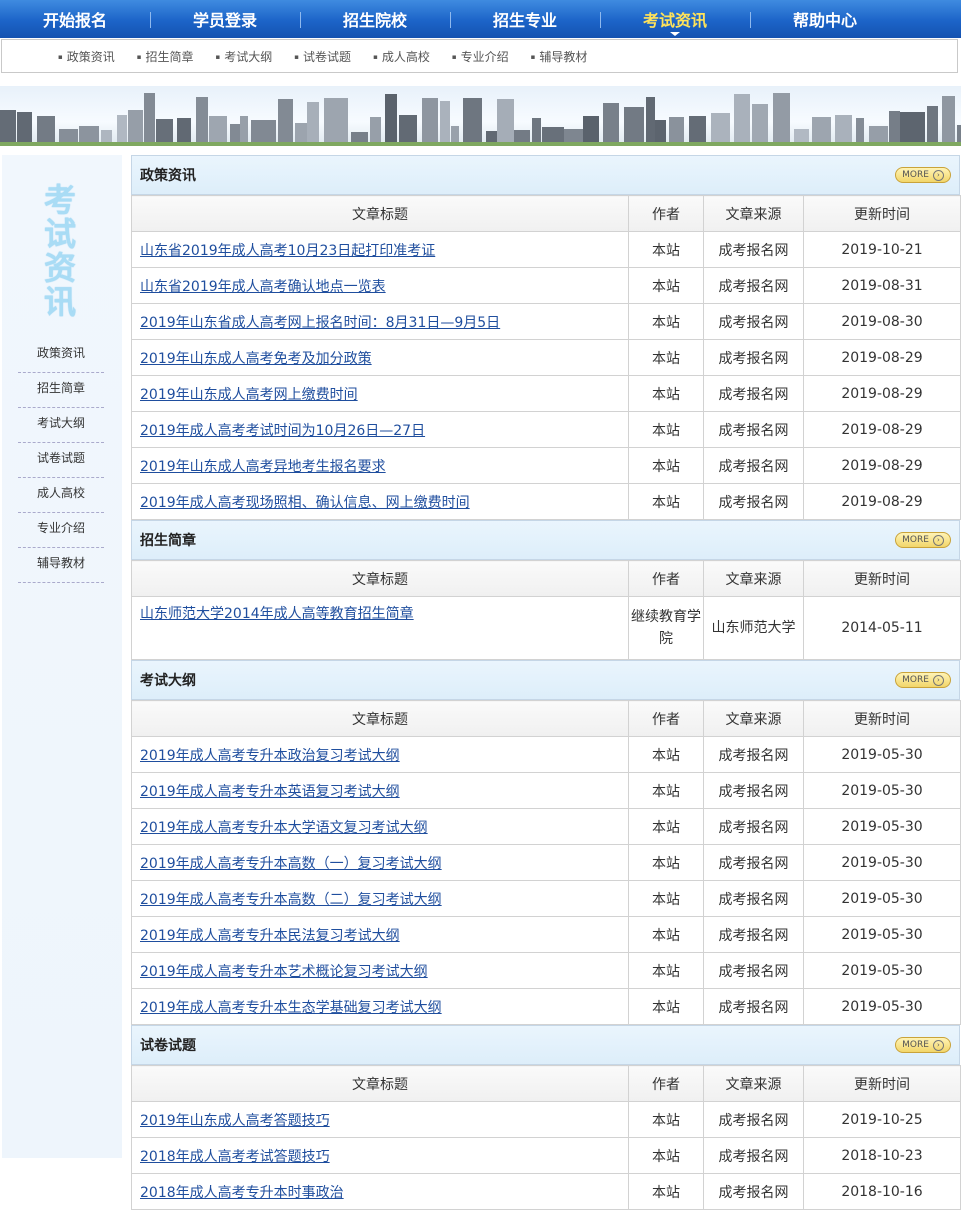 The height and width of the screenshot is (1210, 961). Describe the element at coordinates (61, 495) in the screenshot. I see `sidebar-item: 成人高校` at that location.